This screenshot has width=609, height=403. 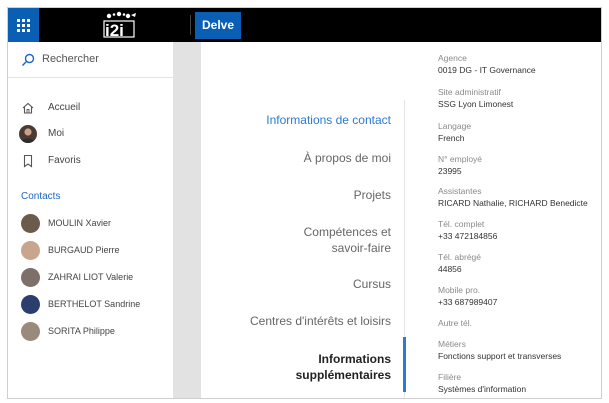 I want to click on detail-value: +33 472184856, so click(x=519, y=236).